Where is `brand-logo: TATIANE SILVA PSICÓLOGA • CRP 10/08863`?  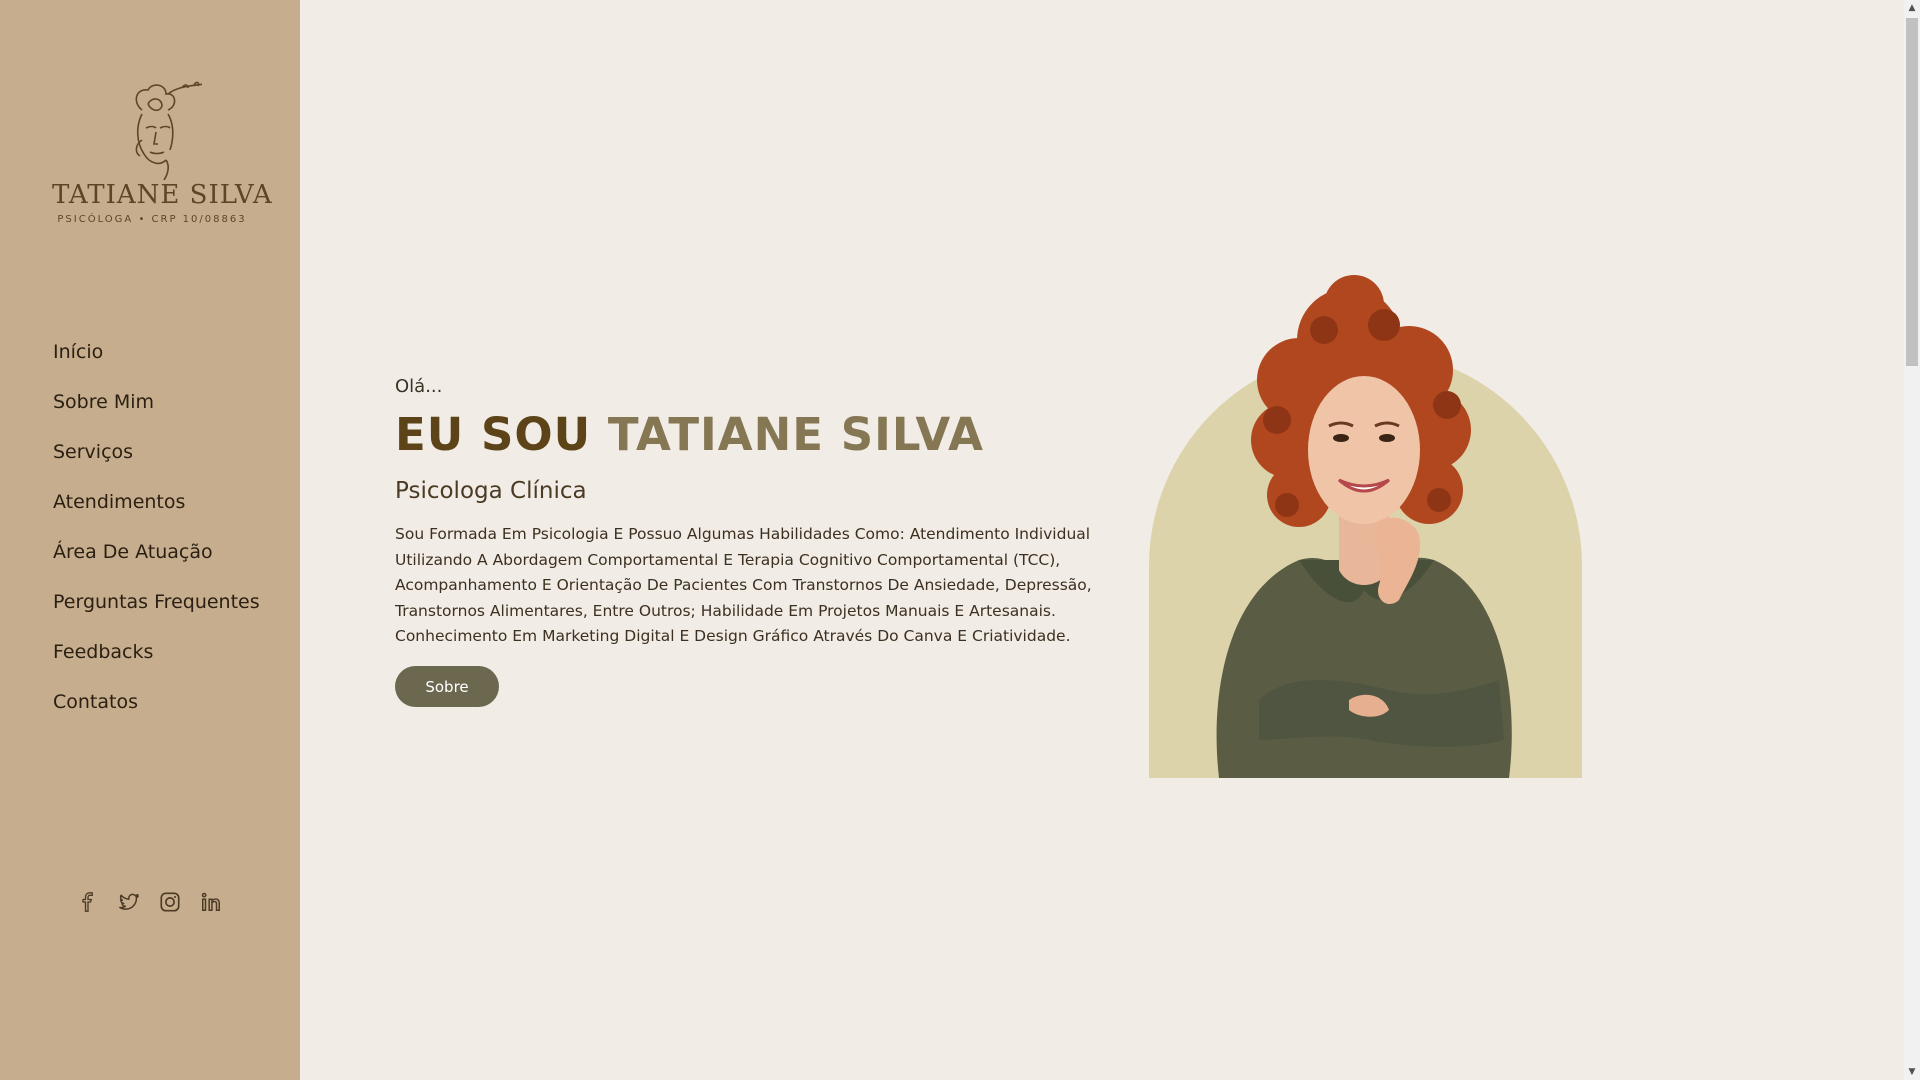 brand-logo: TATIANE SILVA PSICÓLOGA • CRP 10/08863 is located at coordinates (162, 155).